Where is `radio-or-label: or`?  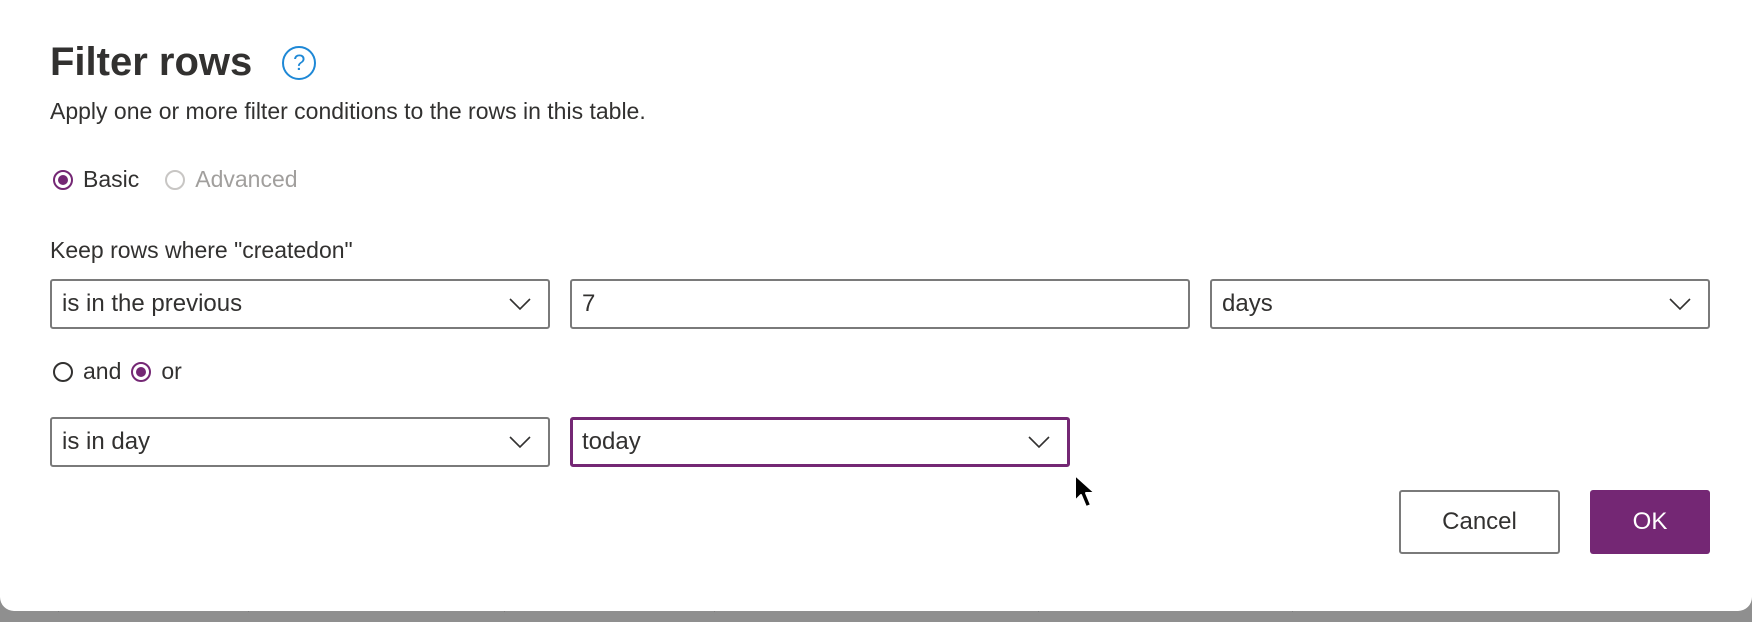
radio-or-label: or is located at coordinates (171, 371).